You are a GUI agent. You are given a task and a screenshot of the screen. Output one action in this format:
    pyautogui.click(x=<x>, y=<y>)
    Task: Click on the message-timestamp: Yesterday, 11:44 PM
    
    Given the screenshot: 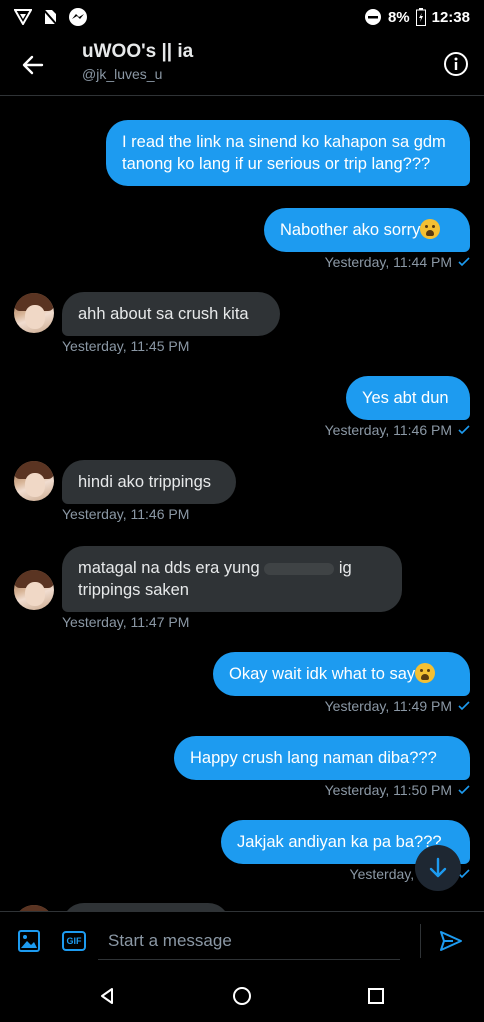 What is the action you would take?
    pyautogui.click(x=397, y=262)
    